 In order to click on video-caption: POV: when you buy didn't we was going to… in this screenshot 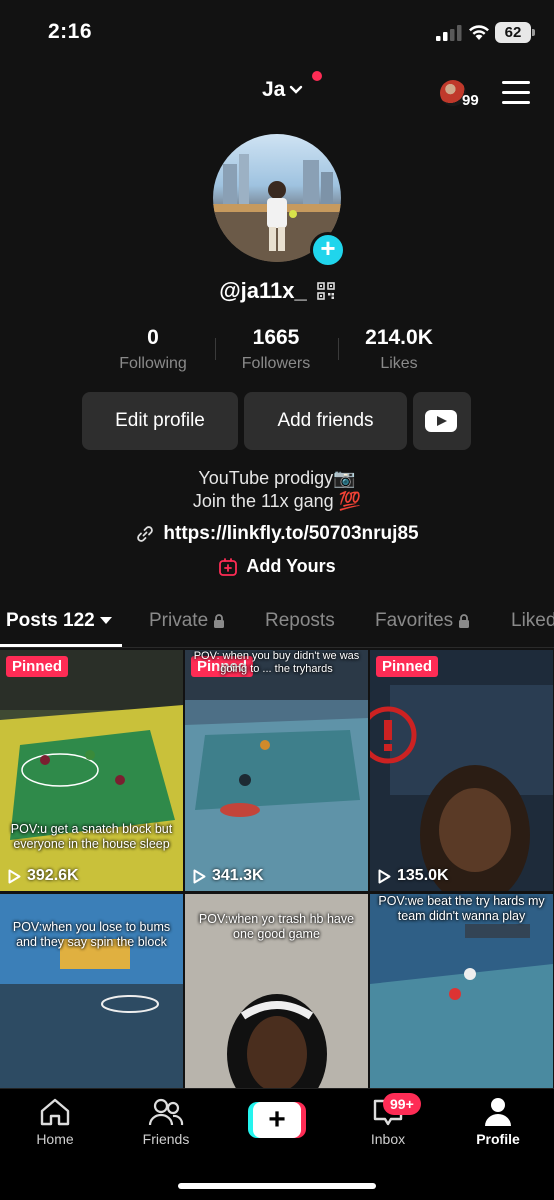, I will do `click(276, 662)`.